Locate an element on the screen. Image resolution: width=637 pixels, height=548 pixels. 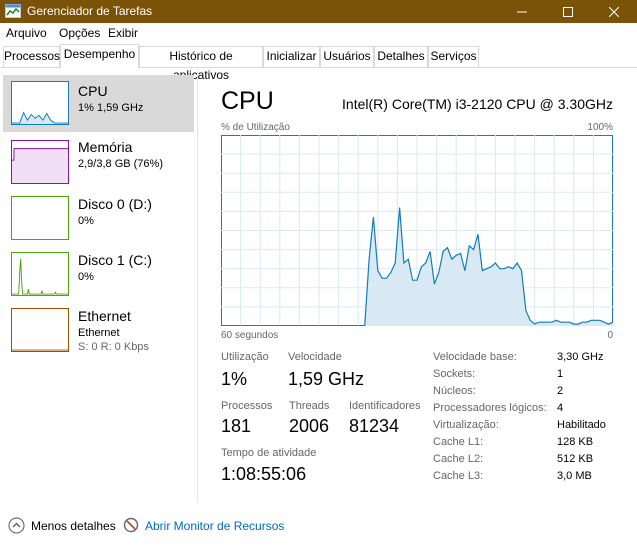
speed-label: Velocidade is located at coordinates (315, 357).